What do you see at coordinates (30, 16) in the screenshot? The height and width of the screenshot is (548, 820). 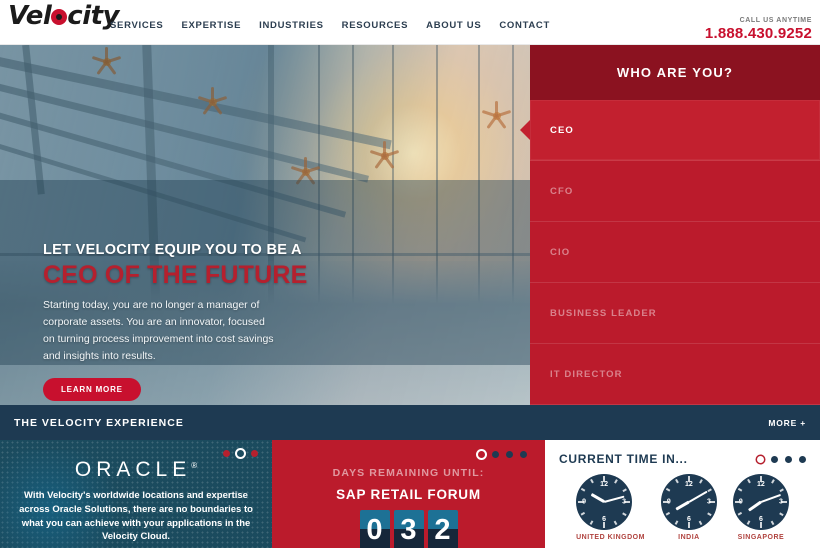 I see `logo-text-part1: Vel` at bounding box center [30, 16].